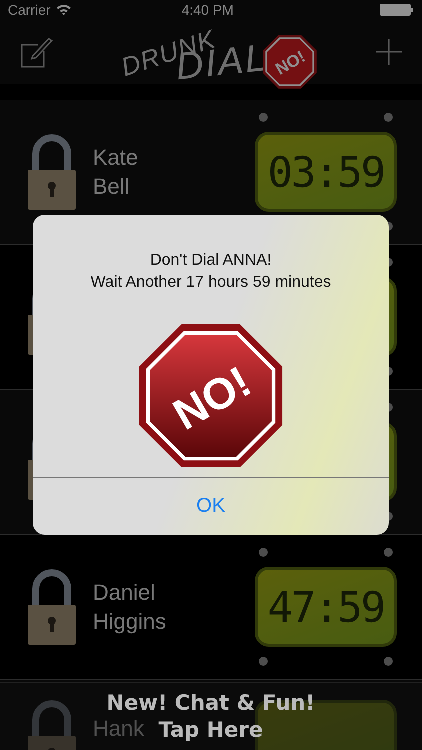 The image size is (422, 750). What do you see at coordinates (211, 261) in the screenshot?
I see `alert-title: Don't Dial ANNA!` at bounding box center [211, 261].